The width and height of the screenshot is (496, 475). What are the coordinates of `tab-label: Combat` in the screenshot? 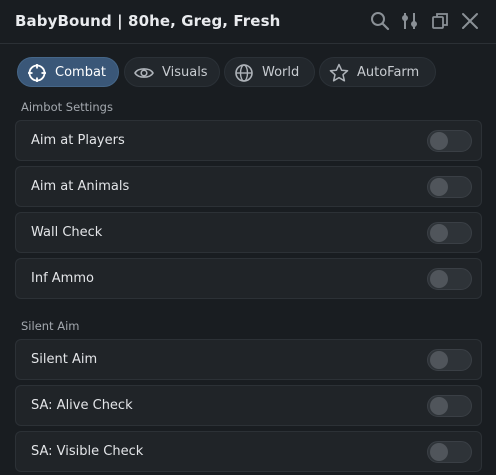 It's located at (81, 72).